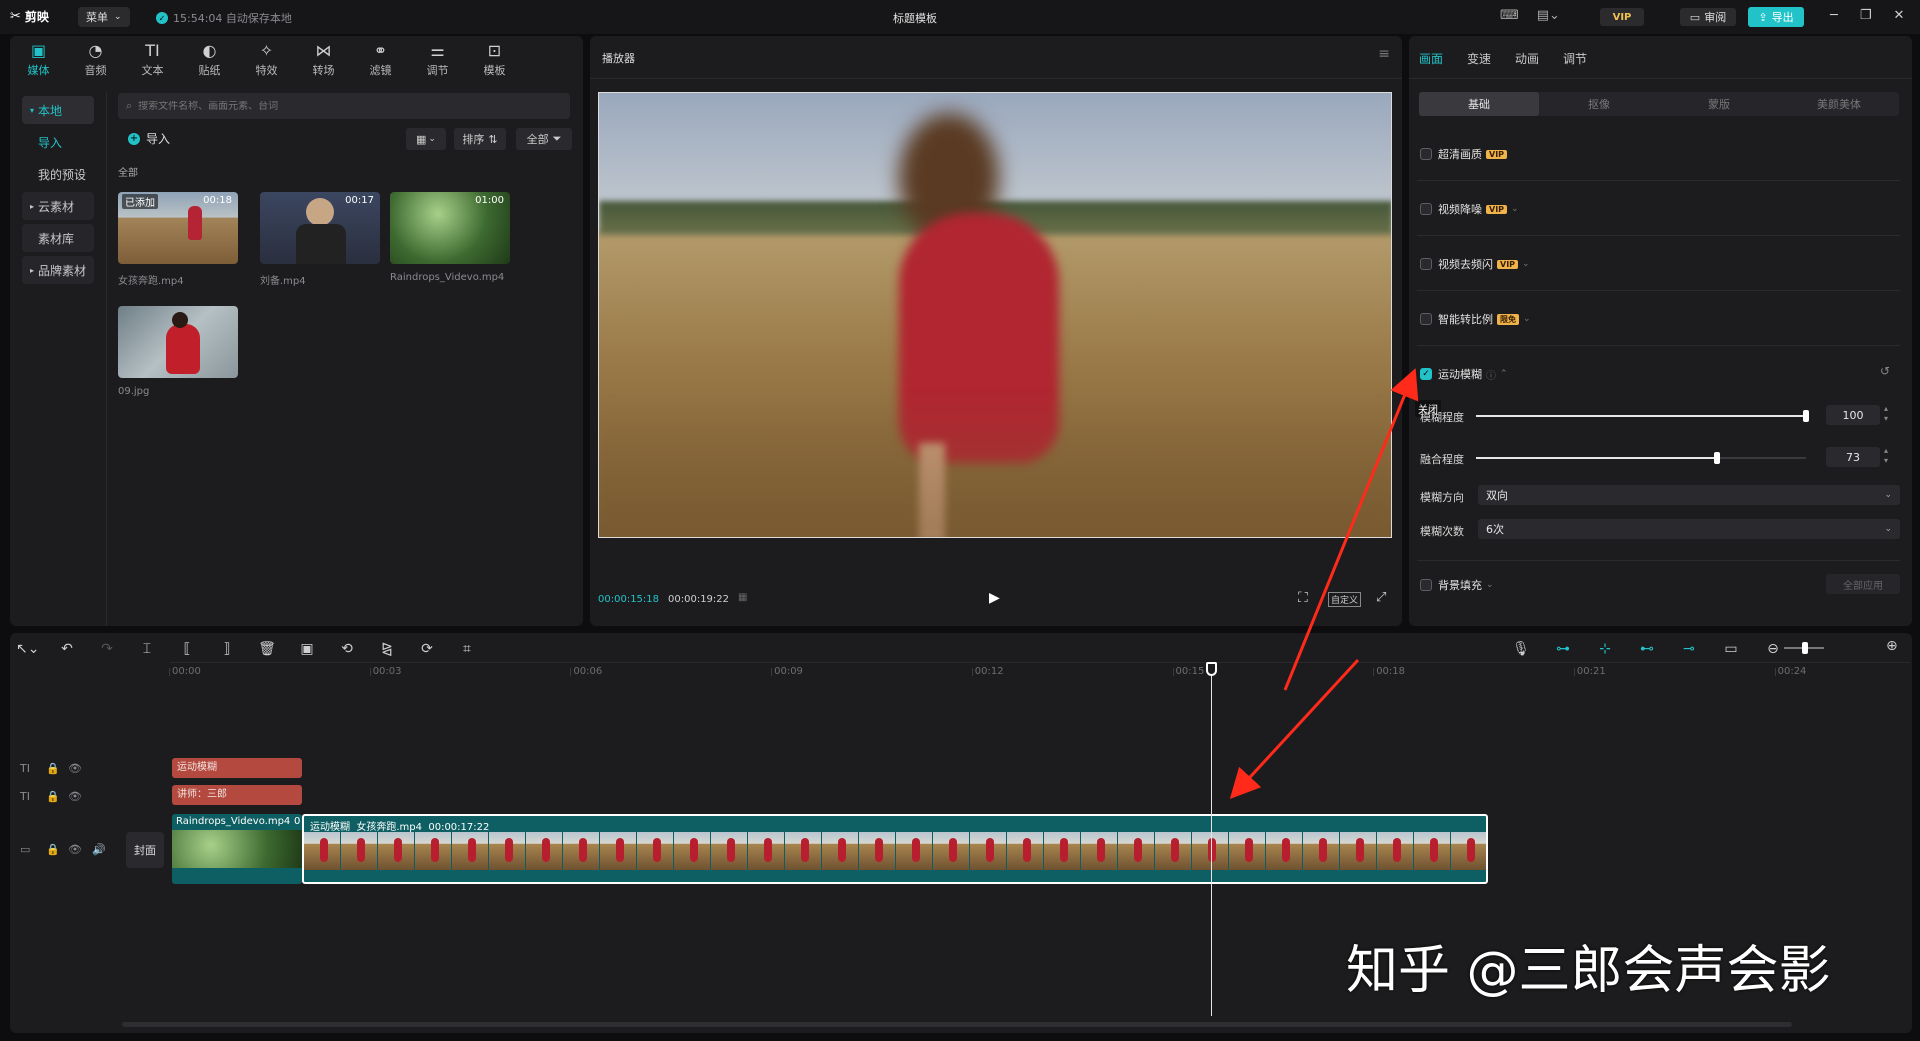 This screenshot has height=1041, width=1920. I want to click on arrow-to-clip, so click(1294, 729).